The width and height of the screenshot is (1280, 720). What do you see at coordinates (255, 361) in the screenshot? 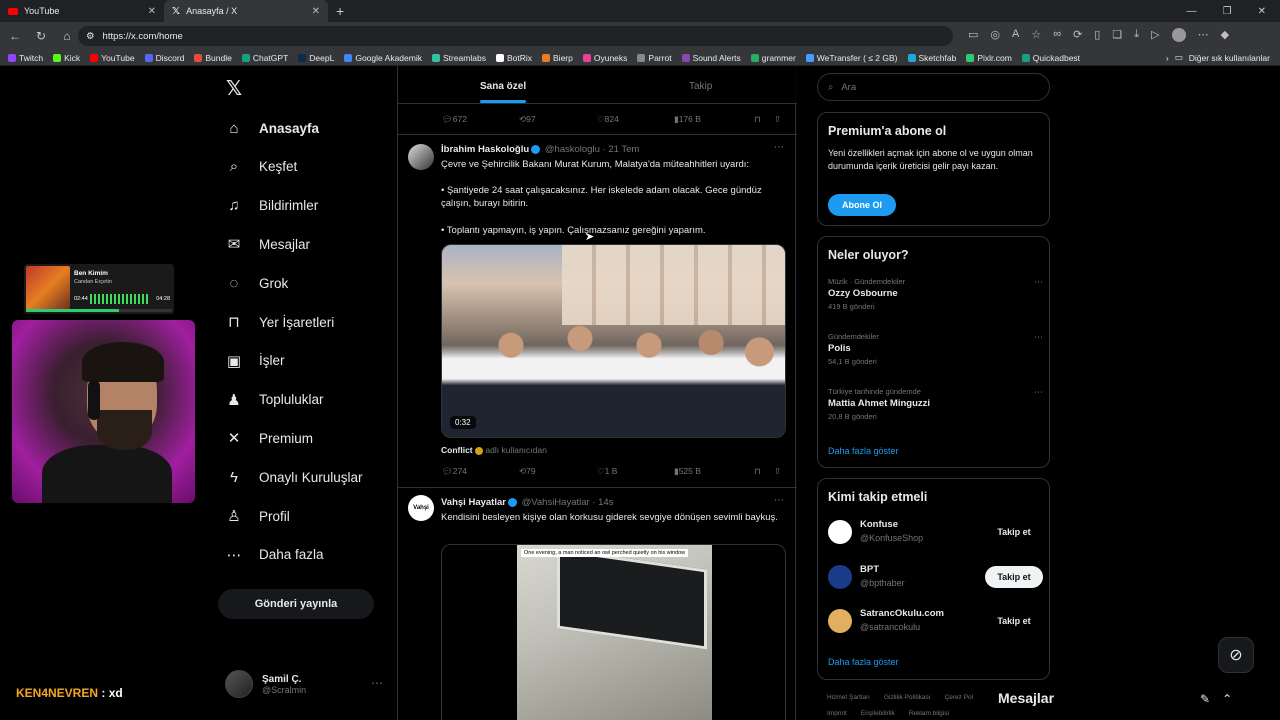
I see `nav-item-briefcase: ▣ İşler` at bounding box center [255, 361].